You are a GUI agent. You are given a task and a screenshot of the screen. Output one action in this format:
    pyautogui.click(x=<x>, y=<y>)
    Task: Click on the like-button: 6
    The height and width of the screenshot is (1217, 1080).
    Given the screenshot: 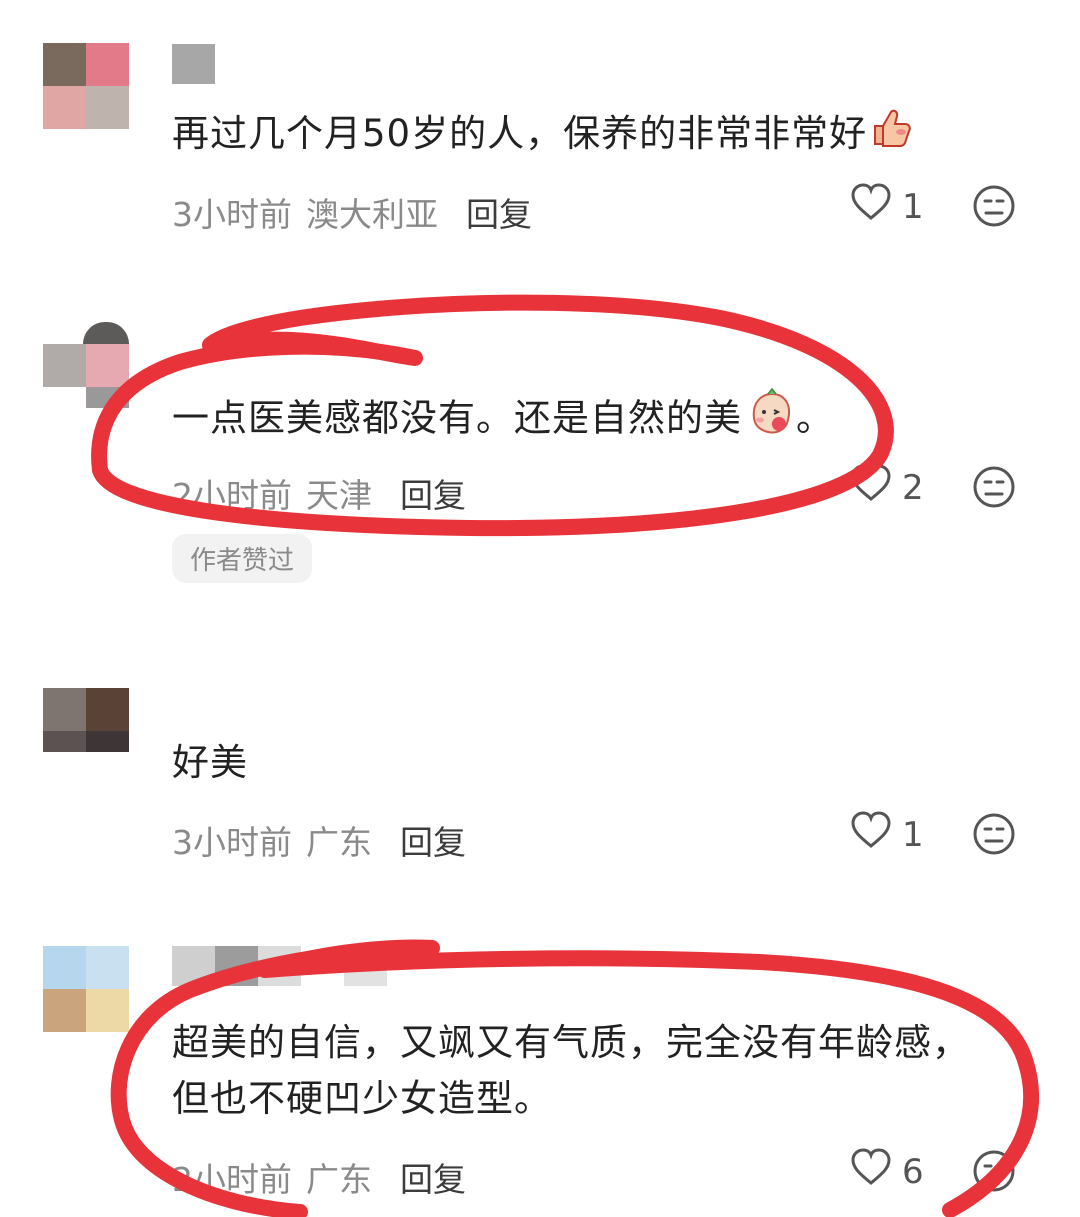 What is the action you would take?
    pyautogui.click(x=887, y=1171)
    